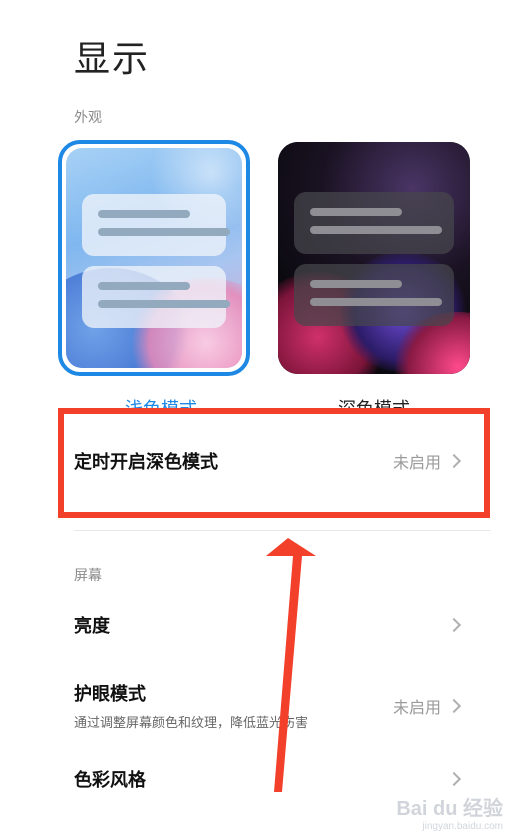  What do you see at coordinates (268, 461) in the screenshot?
I see `scheduled-dark-mode-row: 定时开启深色模式 未启用` at bounding box center [268, 461].